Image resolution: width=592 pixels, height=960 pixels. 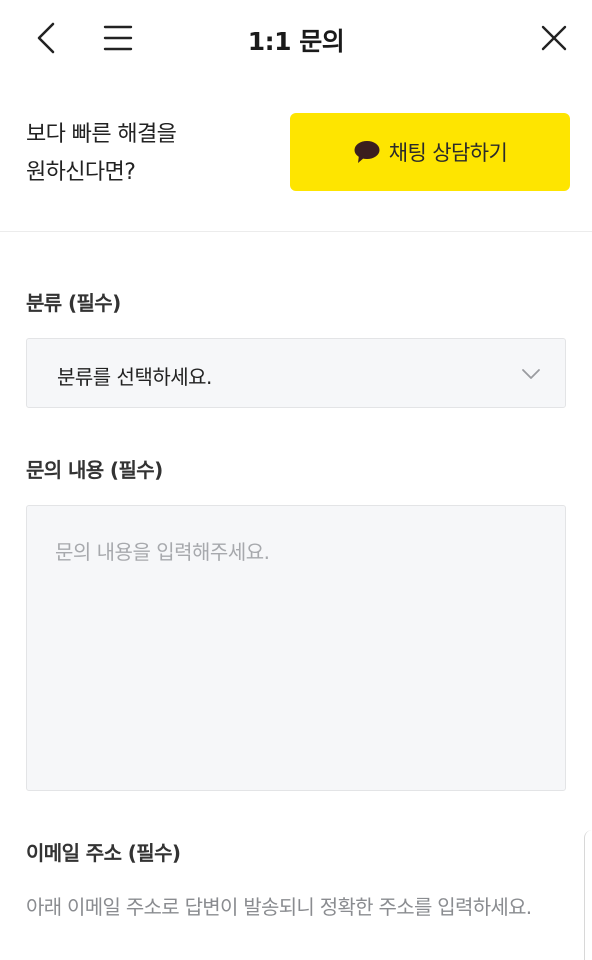 What do you see at coordinates (588, 895) in the screenshot?
I see `floating-panel-edge` at bounding box center [588, 895].